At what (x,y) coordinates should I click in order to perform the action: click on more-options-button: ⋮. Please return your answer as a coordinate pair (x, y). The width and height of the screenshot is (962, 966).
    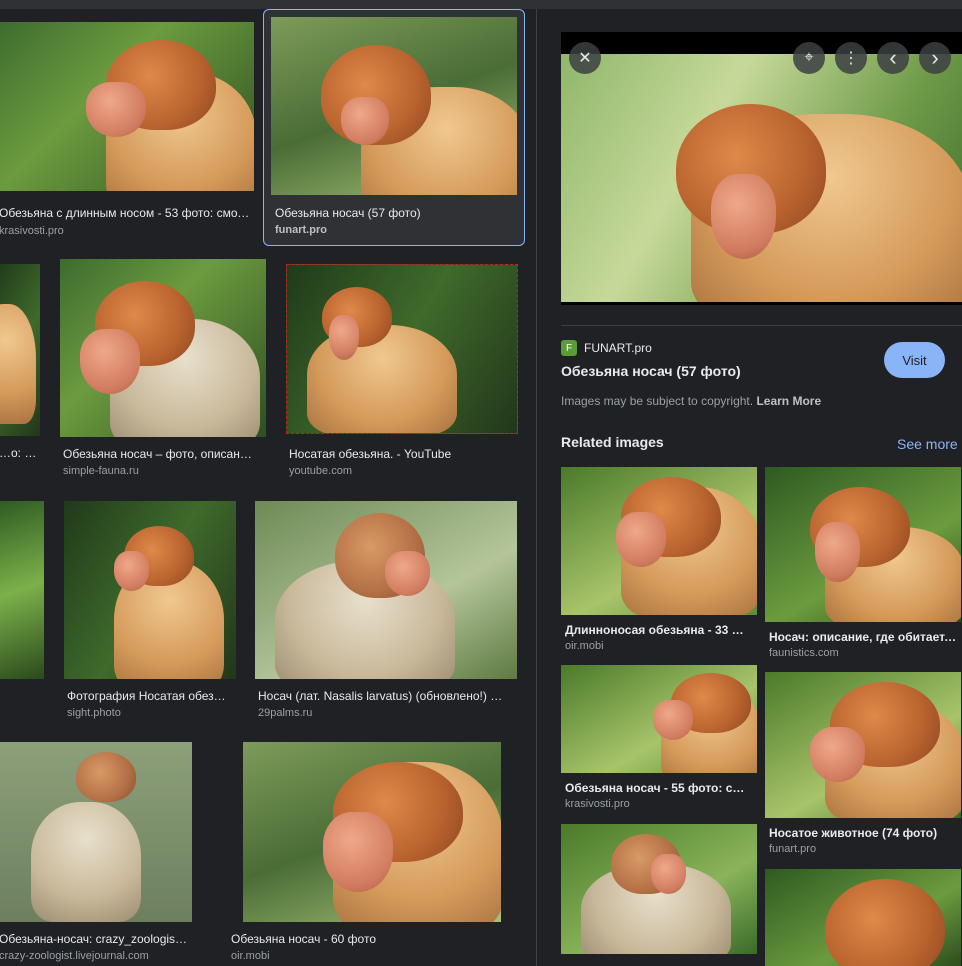
    Looking at the image, I should click on (851, 58).